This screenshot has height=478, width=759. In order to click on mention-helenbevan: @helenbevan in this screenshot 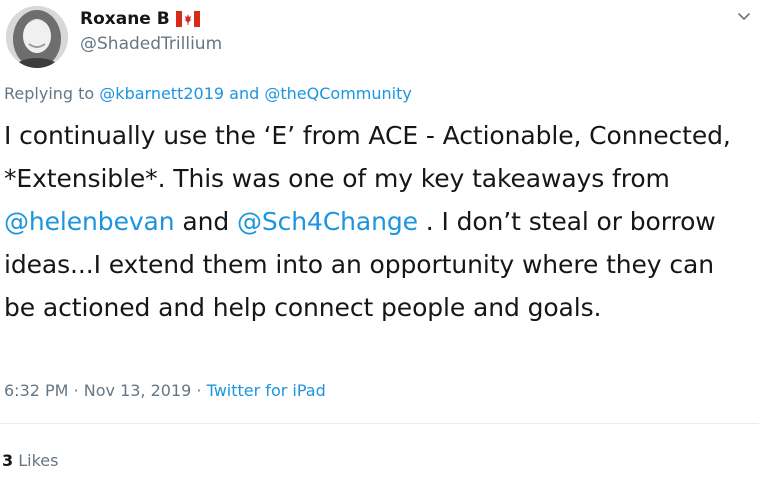, I will do `click(89, 221)`.